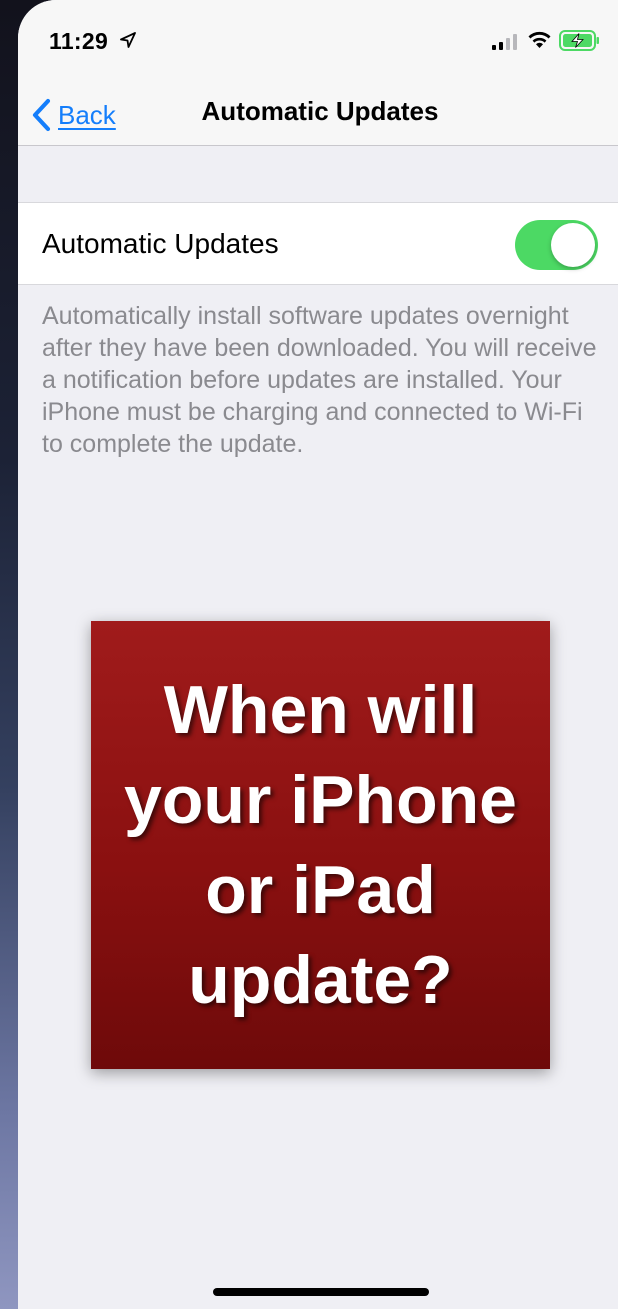 This screenshot has height=1309, width=618. What do you see at coordinates (504, 42) in the screenshot?
I see `cellular-signal-icon` at bounding box center [504, 42].